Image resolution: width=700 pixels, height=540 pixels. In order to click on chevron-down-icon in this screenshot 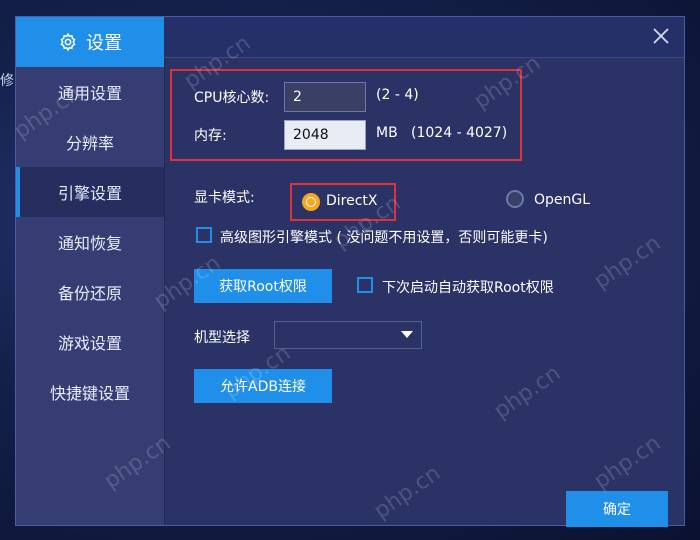, I will do `click(407, 334)`.